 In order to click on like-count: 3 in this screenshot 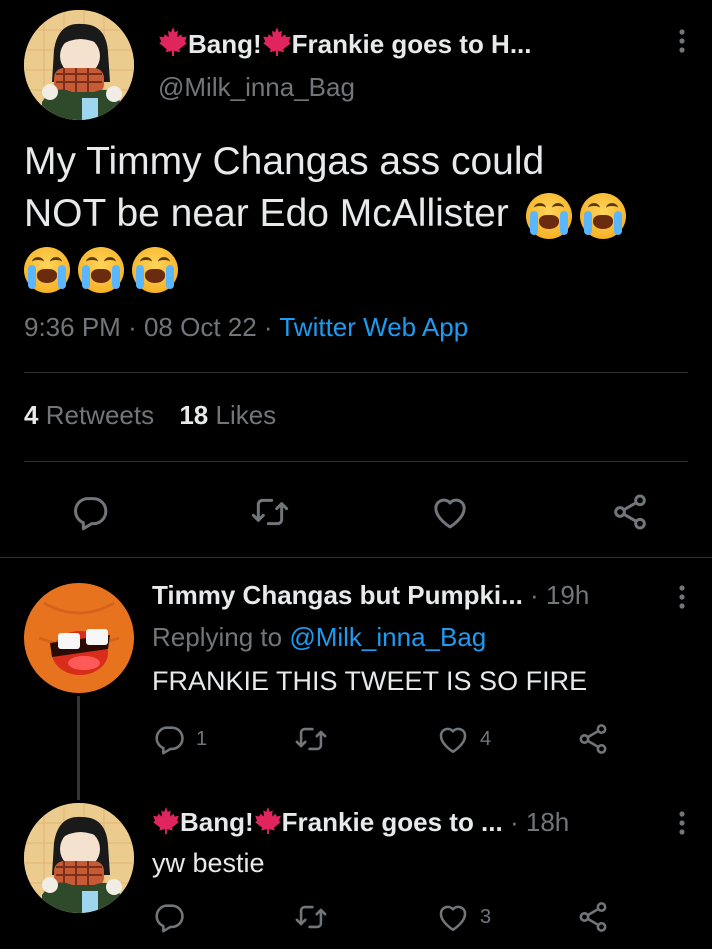, I will do `click(486, 916)`.